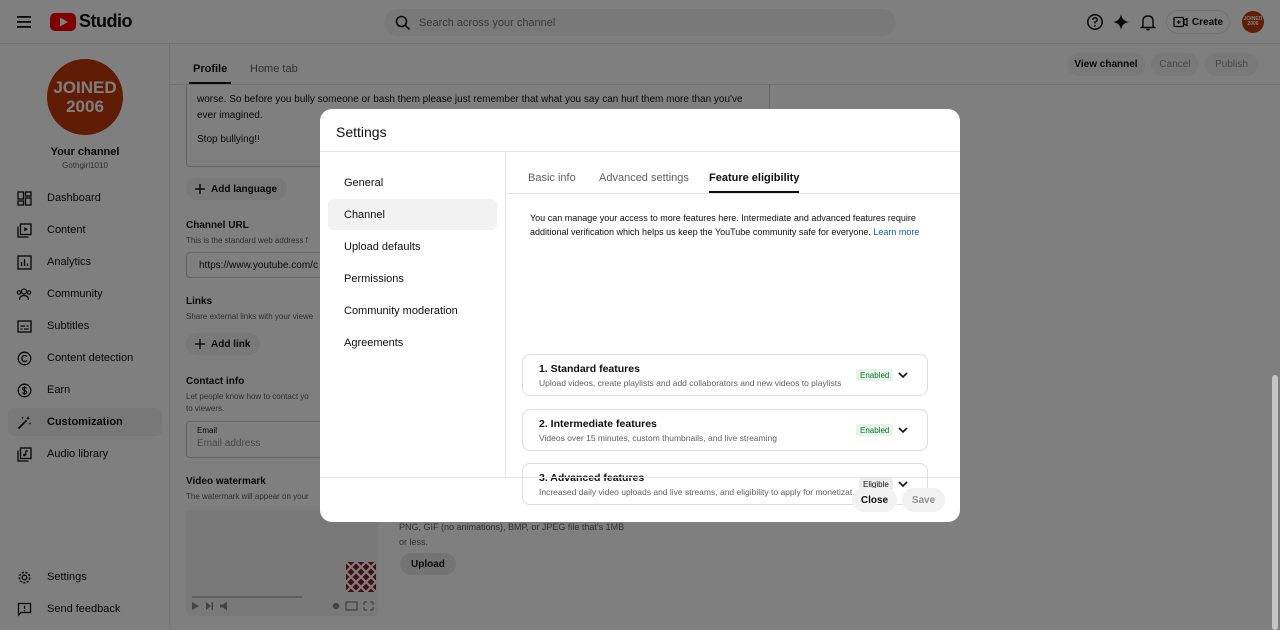 This screenshot has height=630, width=1280. I want to click on settings-nav-general: General, so click(412, 182).